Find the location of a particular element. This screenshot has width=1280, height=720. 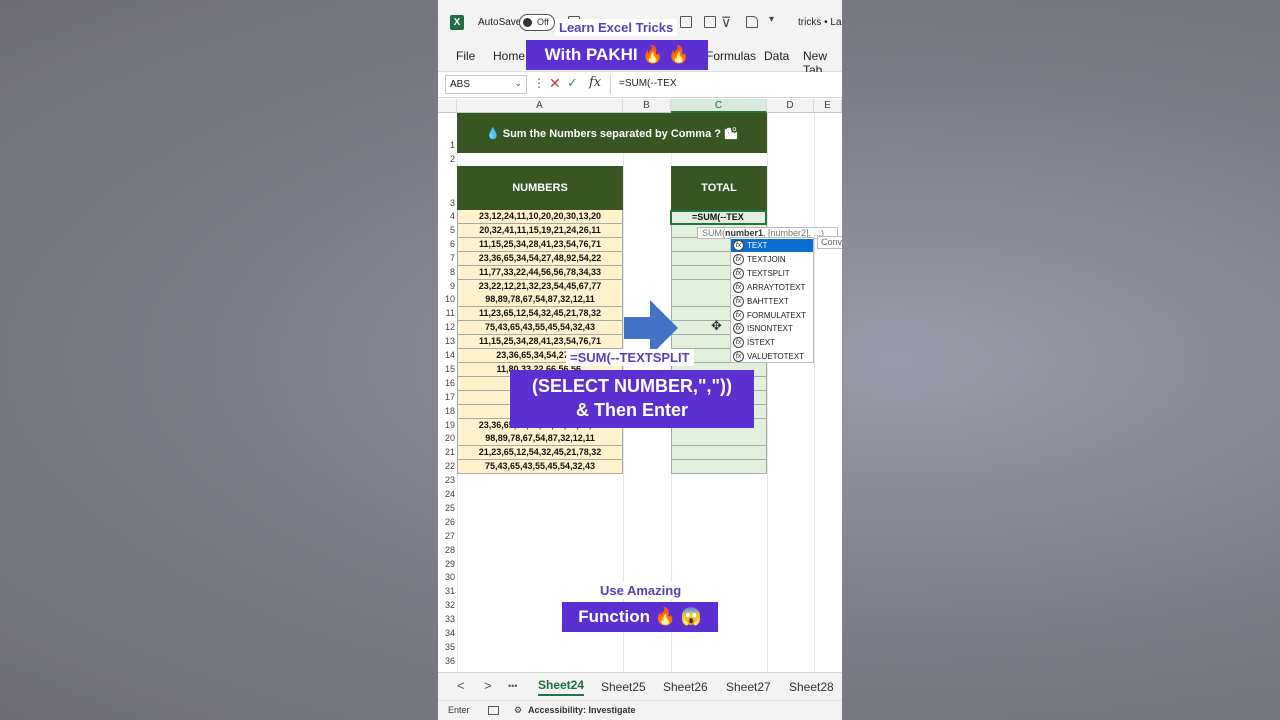

row-header: 5 is located at coordinates (447, 230).